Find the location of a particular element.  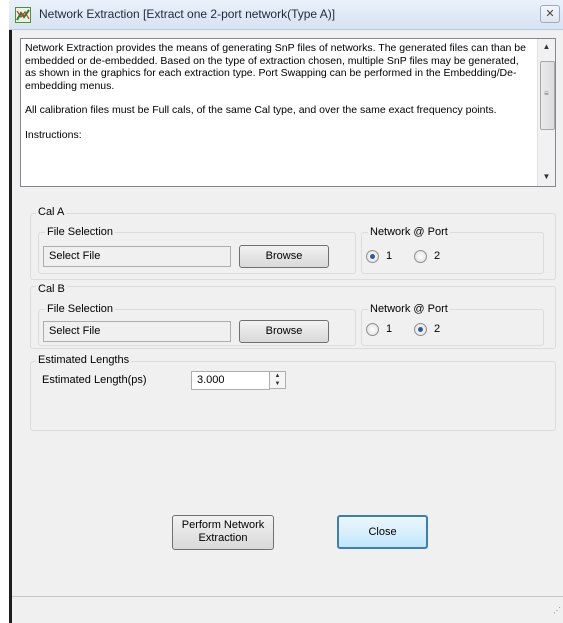

cal-a-port1-radio is located at coordinates (372, 256).